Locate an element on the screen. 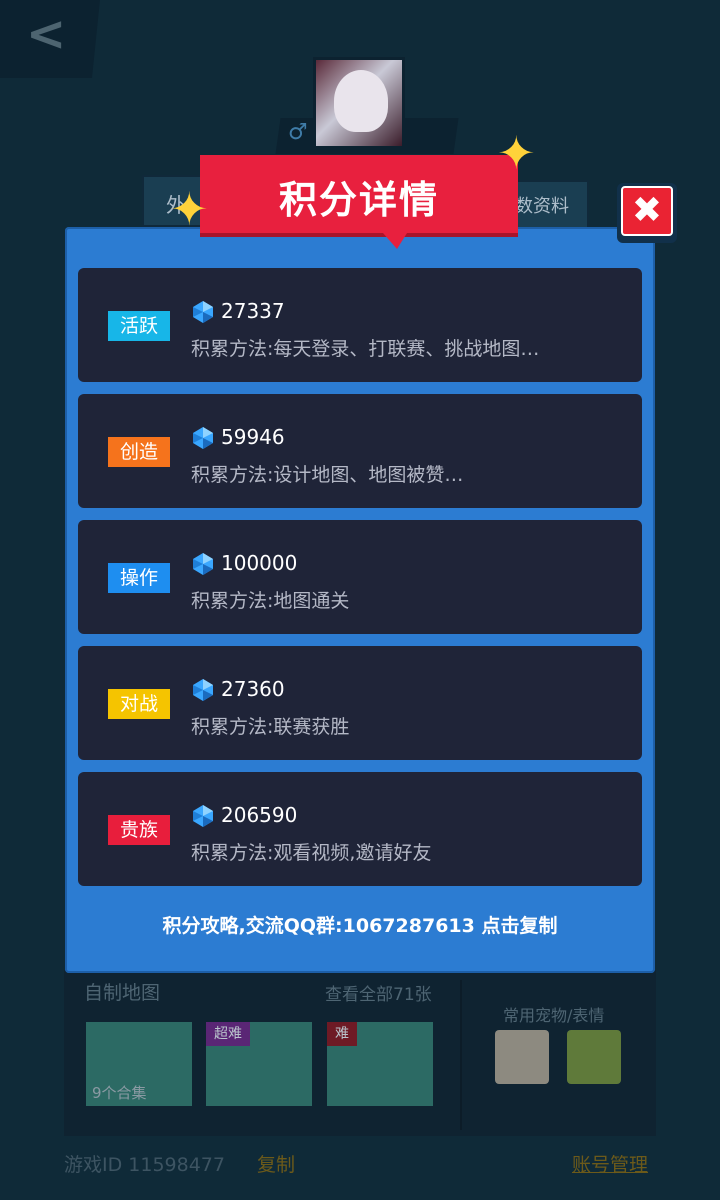  modal-title: 积分详情 is located at coordinates (358, 200).